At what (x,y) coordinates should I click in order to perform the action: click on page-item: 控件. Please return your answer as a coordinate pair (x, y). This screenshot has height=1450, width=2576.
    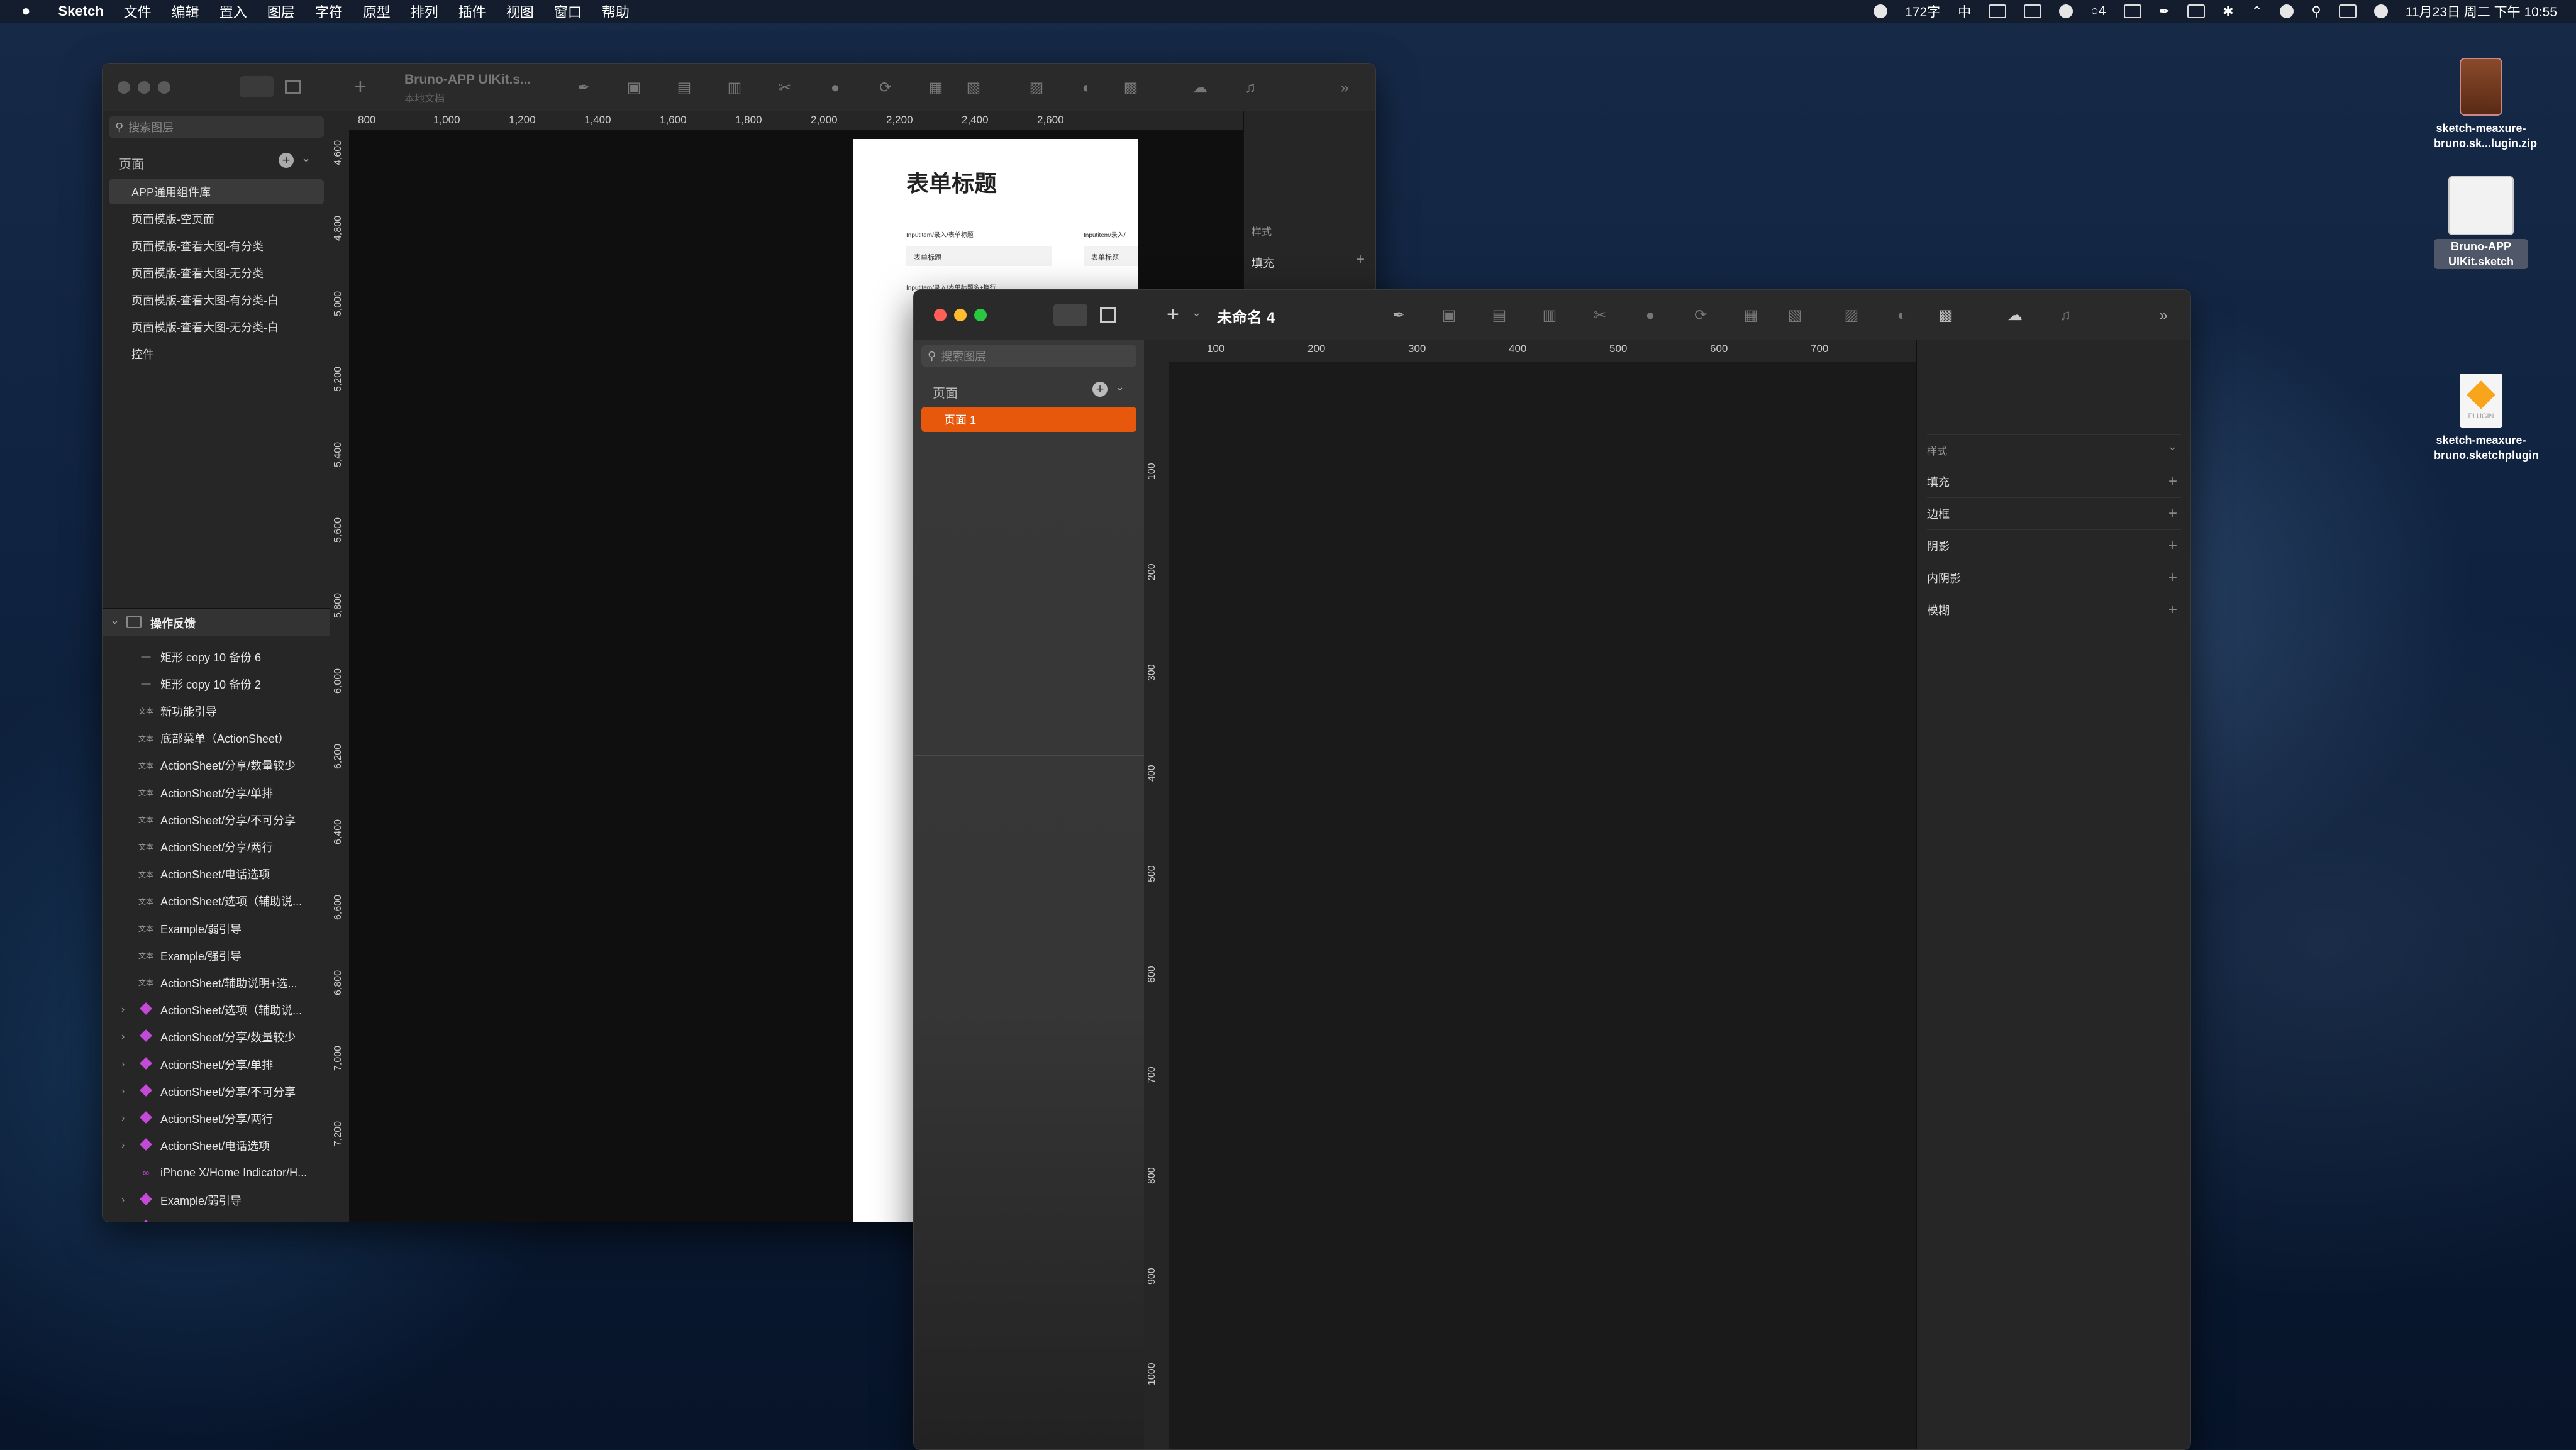
    Looking at the image, I should click on (216, 354).